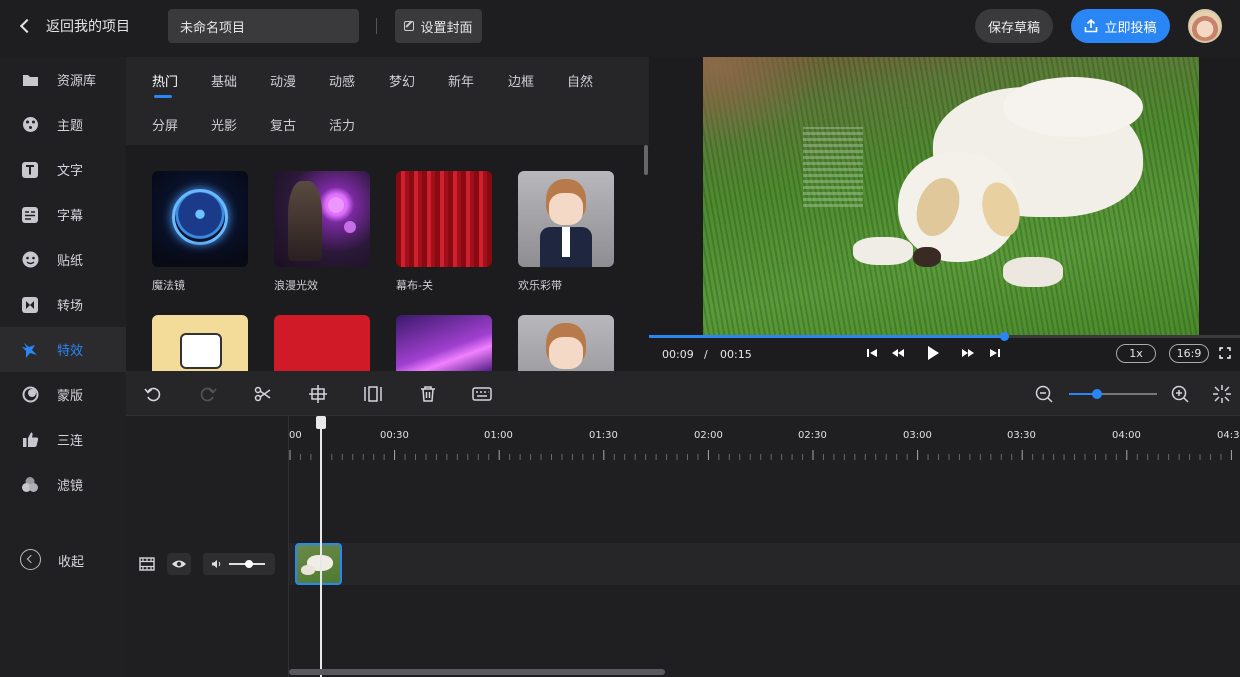 The image size is (1240, 677). Describe the element at coordinates (414, 285) in the screenshot. I see `effect-label: 幕布-关` at that location.